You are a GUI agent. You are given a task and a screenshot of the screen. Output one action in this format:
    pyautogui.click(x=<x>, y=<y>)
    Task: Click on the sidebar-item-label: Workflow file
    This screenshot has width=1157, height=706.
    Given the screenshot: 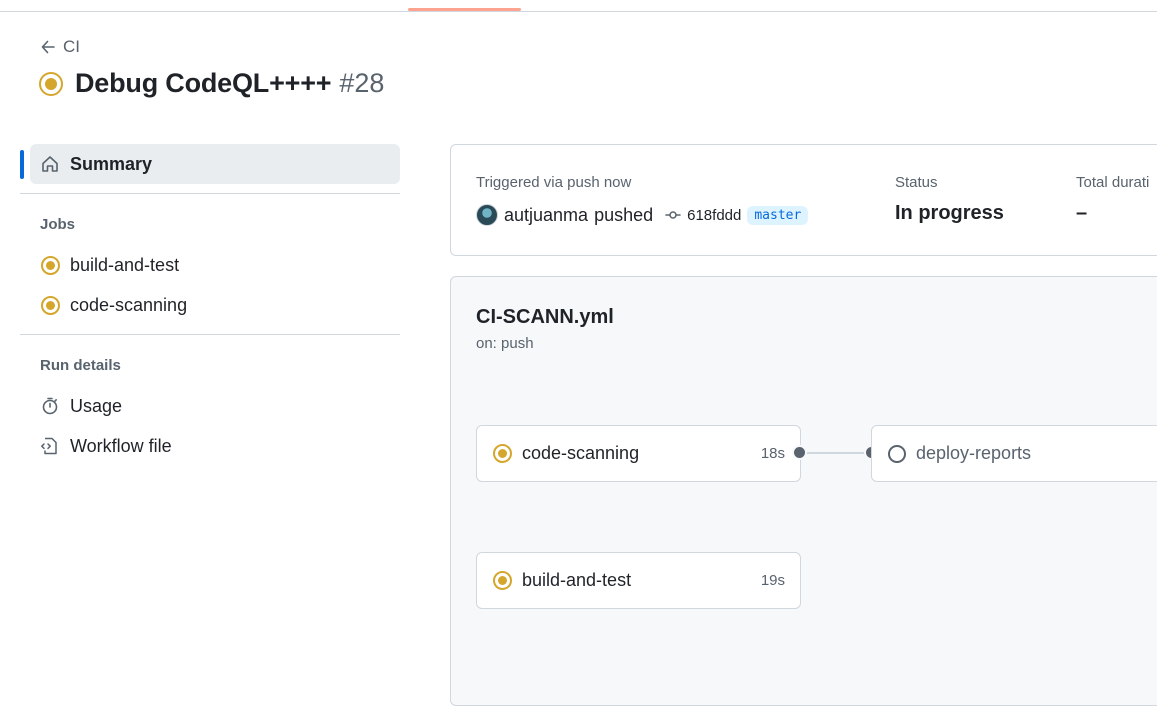 What is the action you would take?
    pyautogui.click(x=121, y=445)
    